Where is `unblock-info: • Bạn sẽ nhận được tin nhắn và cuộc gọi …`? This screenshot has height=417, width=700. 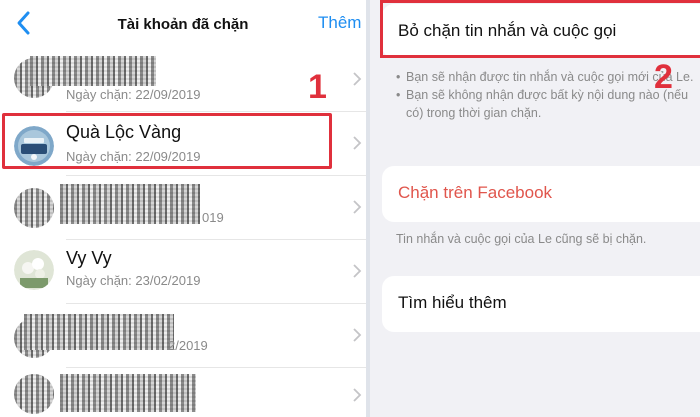 unblock-info: • Bạn sẽ nhận được tin nhắn và cuộc gọi … is located at coordinates (546, 95).